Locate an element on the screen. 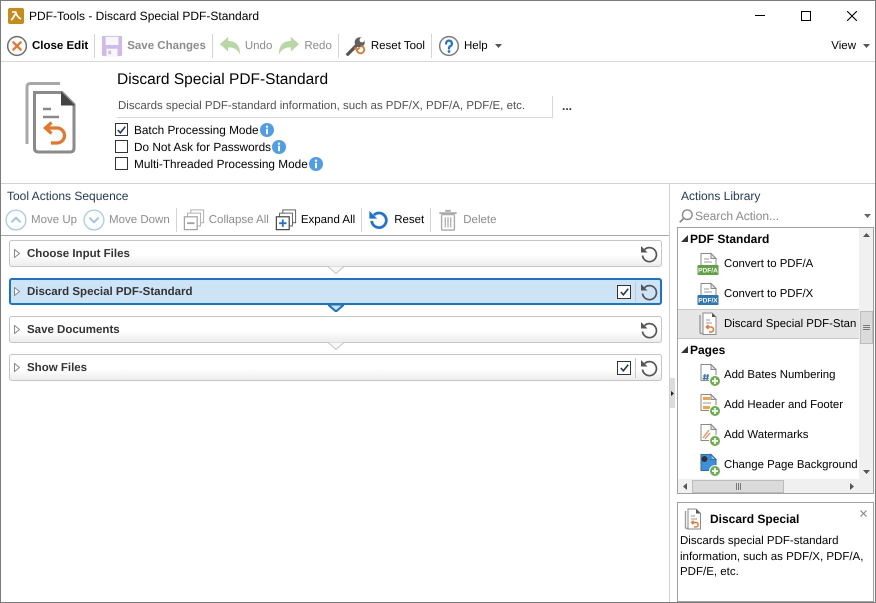 The height and width of the screenshot is (603, 876). info-description: Discards special PDF-standard information, such as PDF/X, PDF/A, PDF/E, etc. is located at coordinates (772, 557).